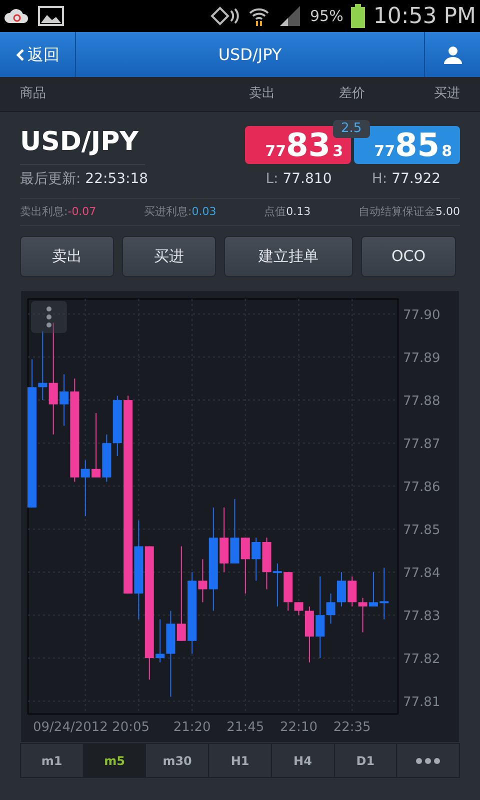 The image size is (480, 800). Describe the element at coordinates (421, 660) in the screenshot. I see `axis-label: 77.82` at that location.